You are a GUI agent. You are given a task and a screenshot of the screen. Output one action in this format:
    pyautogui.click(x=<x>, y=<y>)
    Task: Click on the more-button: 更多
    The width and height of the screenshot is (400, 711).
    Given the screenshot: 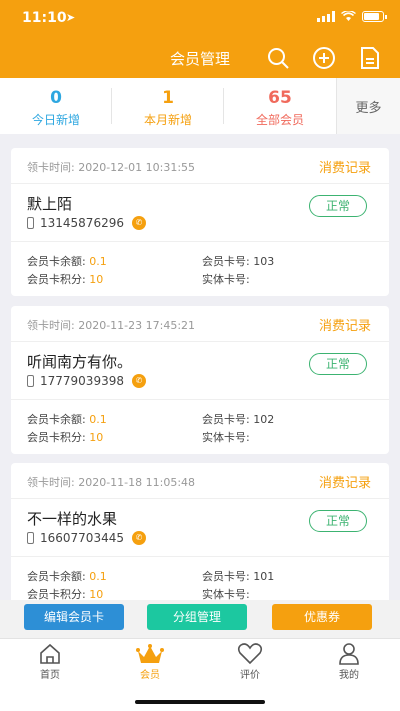 What is the action you would take?
    pyautogui.click(x=368, y=106)
    